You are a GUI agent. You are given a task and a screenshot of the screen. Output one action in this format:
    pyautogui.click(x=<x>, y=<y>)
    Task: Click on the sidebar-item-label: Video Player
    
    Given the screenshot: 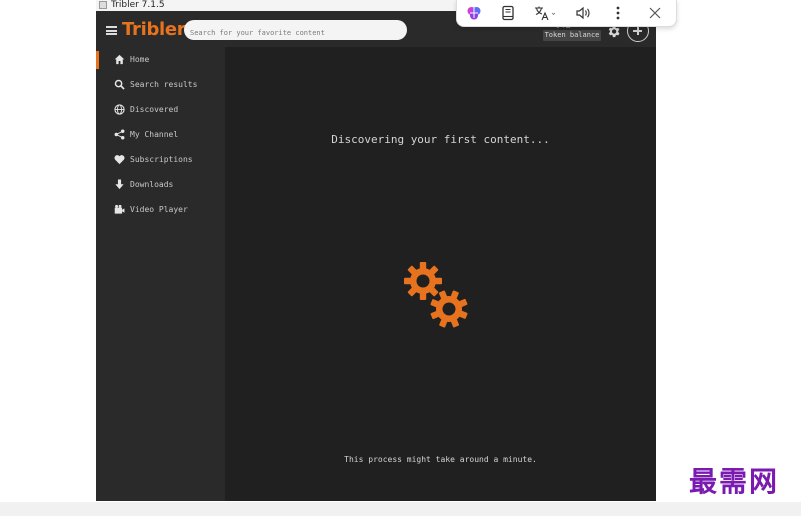 What is the action you would take?
    pyautogui.click(x=159, y=209)
    